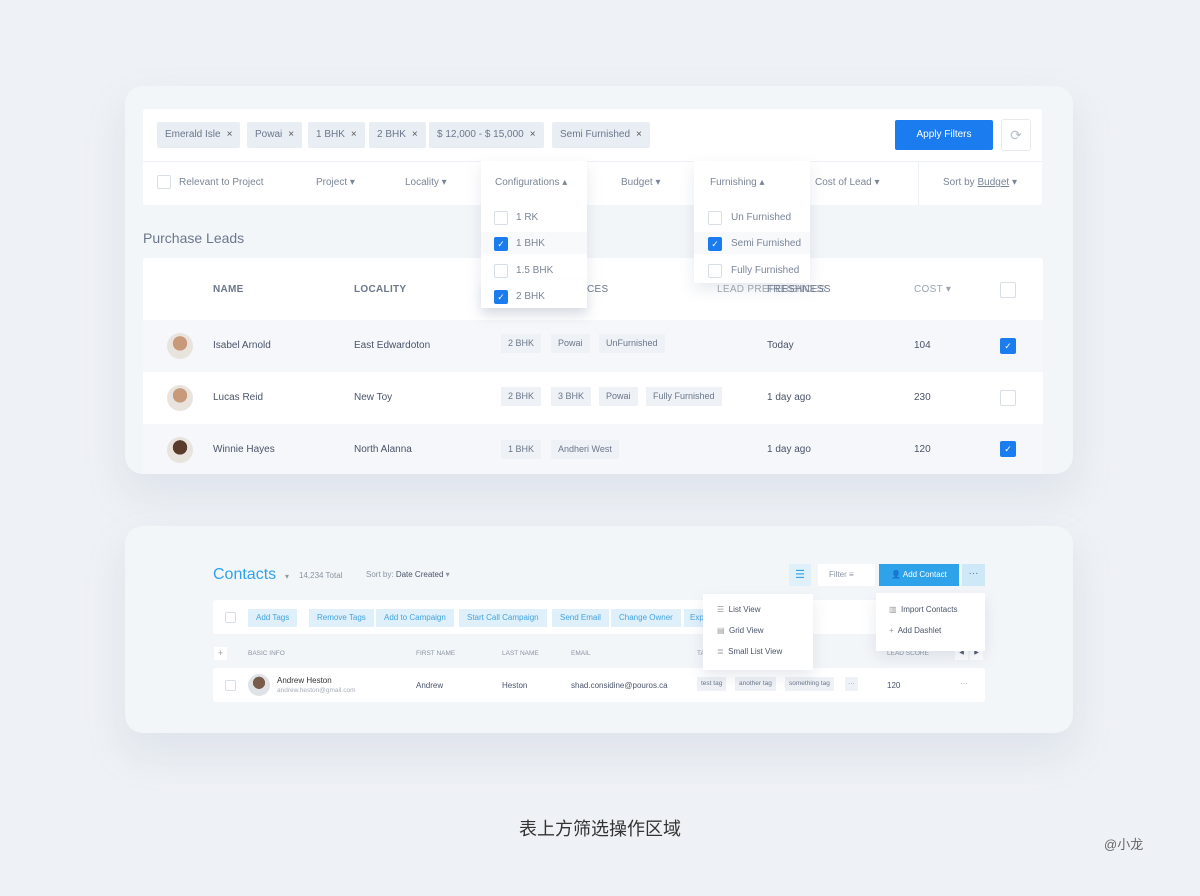 The width and height of the screenshot is (1200, 896). Describe the element at coordinates (780, 345) in the screenshot. I see `freshness-cell: Today` at that location.